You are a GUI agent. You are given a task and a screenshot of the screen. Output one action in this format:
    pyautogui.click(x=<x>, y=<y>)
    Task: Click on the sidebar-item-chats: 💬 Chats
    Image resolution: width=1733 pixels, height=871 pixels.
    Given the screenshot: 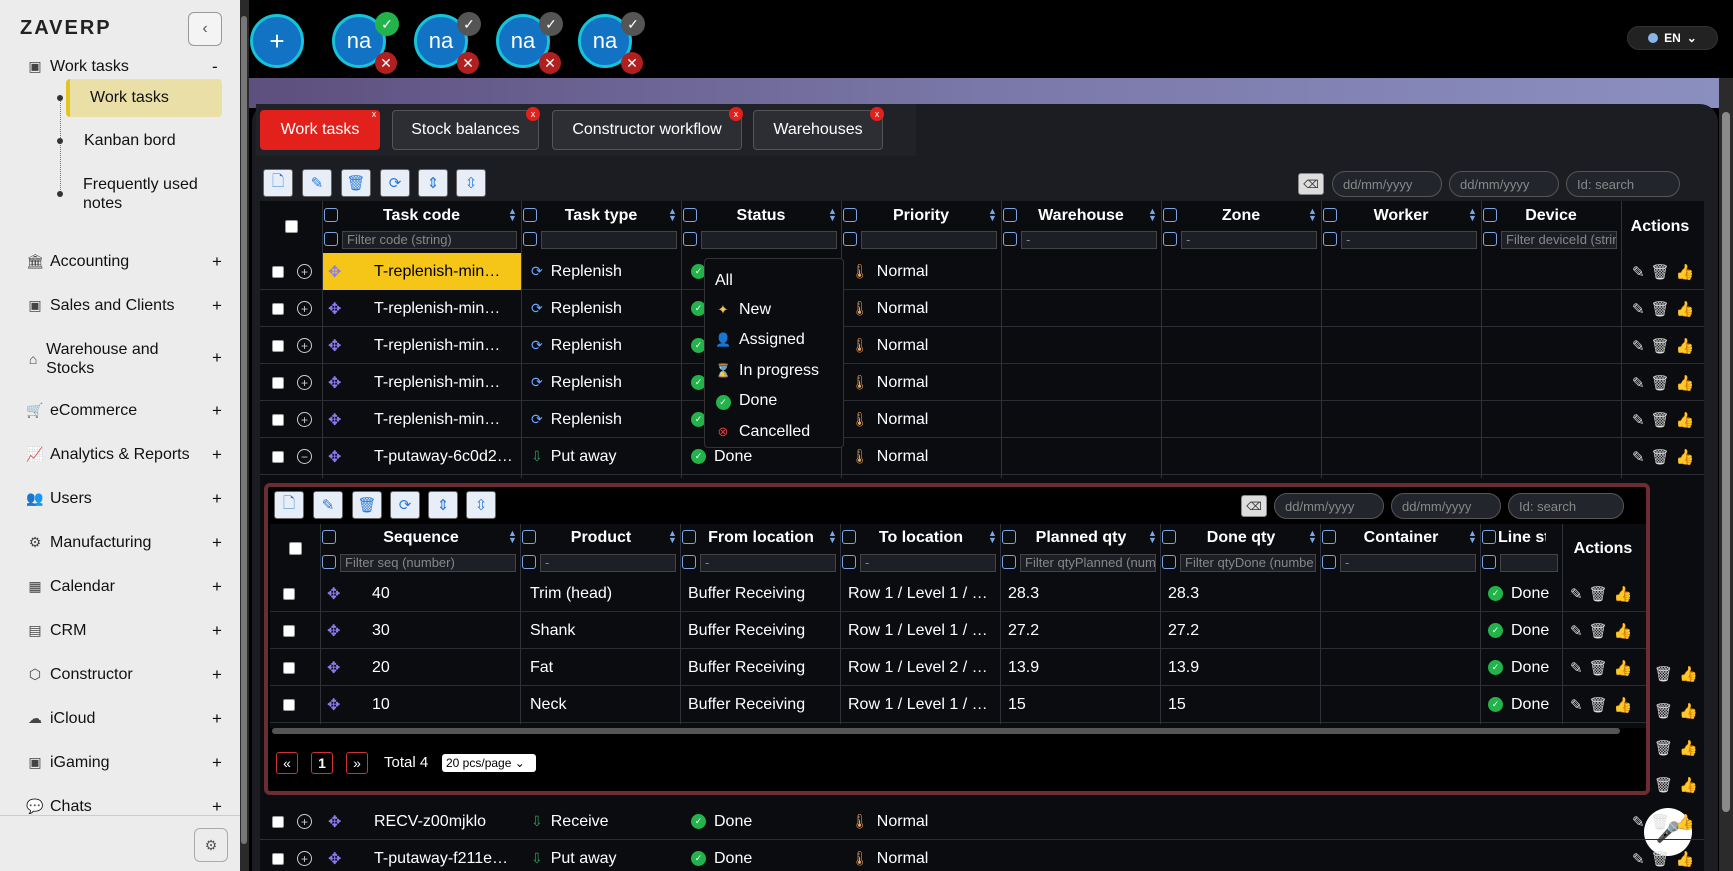 What is the action you would take?
    pyautogui.click(x=59, y=806)
    